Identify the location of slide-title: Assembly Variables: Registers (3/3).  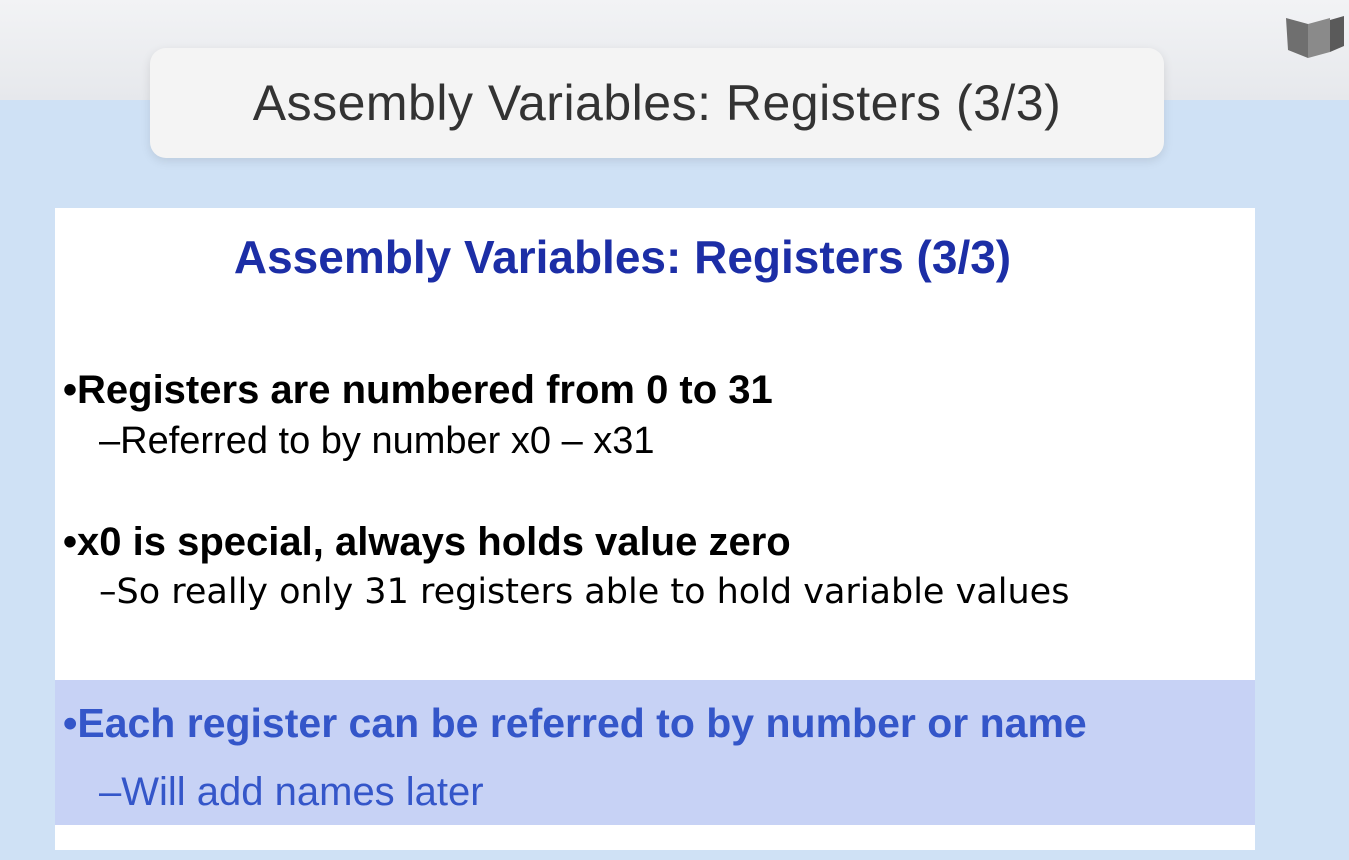
(622, 257).